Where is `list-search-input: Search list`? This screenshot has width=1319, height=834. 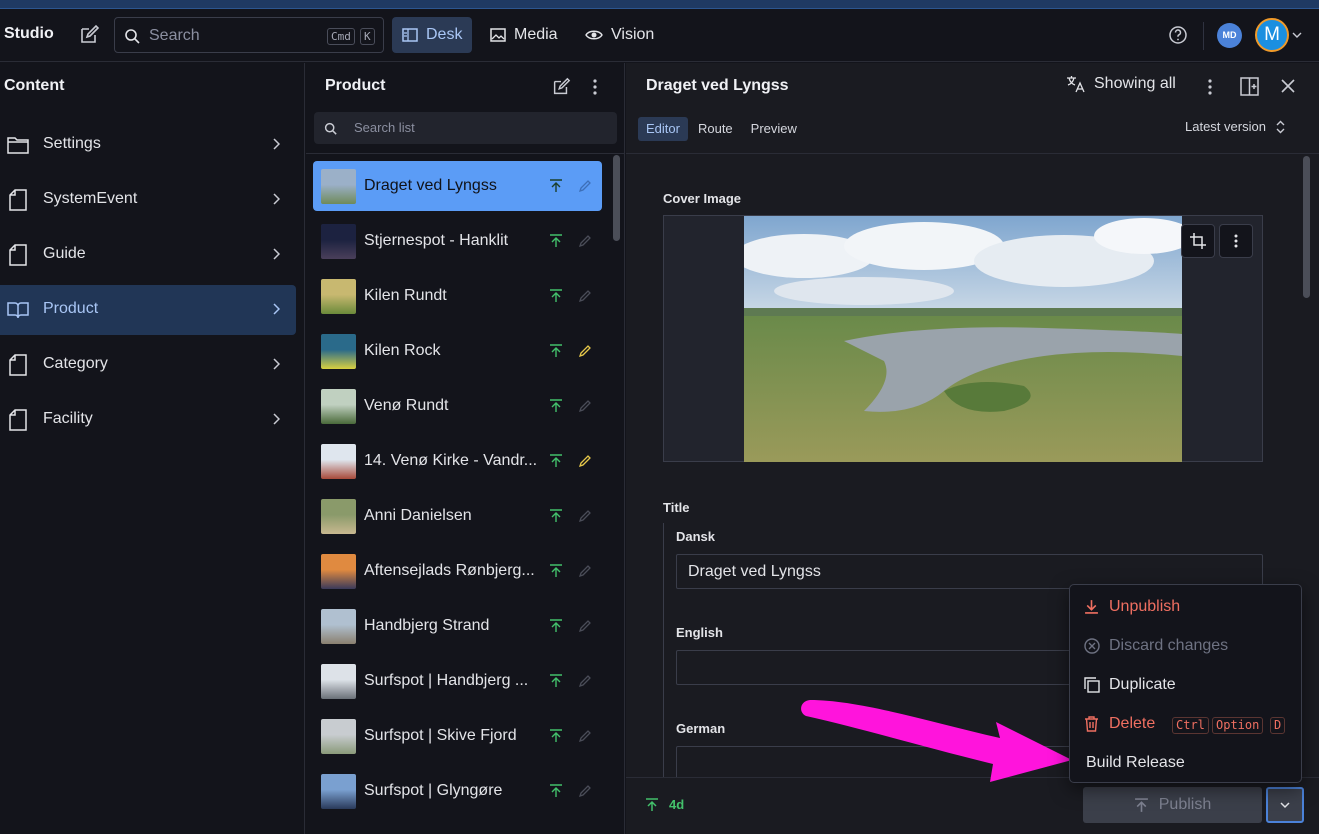 list-search-input: Search list is located at coordinates (465, 128).